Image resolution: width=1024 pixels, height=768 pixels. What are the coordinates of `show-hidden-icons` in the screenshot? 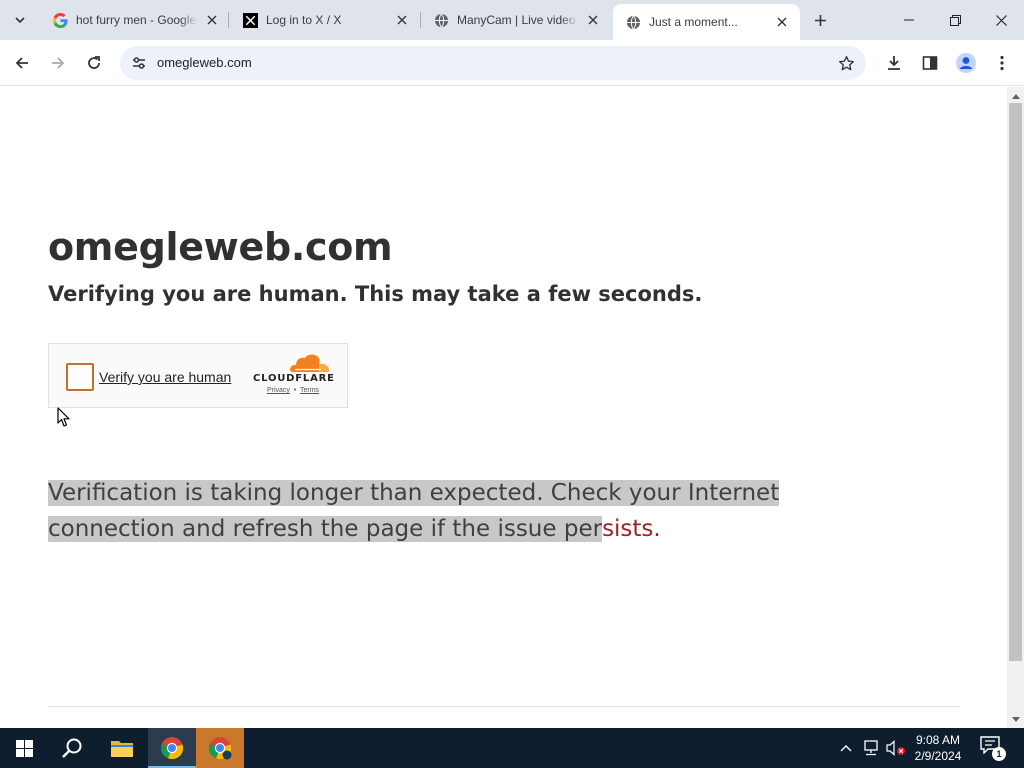 It's located at (846, 748).